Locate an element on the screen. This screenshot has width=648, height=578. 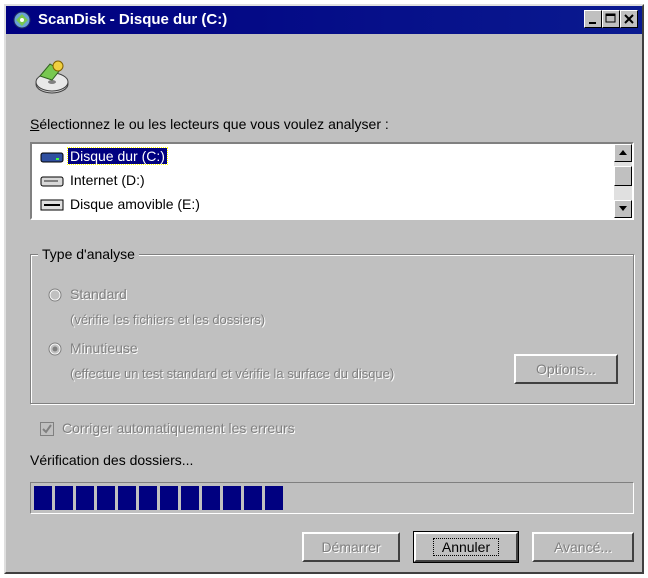
arrow-up-icon is located at coordinates (623, 152).